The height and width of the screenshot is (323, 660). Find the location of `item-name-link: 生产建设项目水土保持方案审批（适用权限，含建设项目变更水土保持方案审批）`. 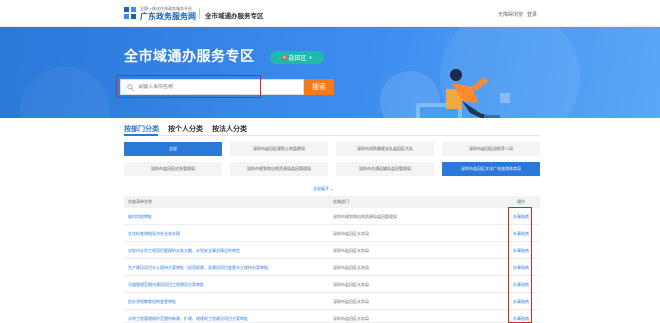

item-name-link: 生产建设项目水土保持方案审批（适用权限，含建设项目变更水土保持方案审批） is located at coordinates (200, 268).